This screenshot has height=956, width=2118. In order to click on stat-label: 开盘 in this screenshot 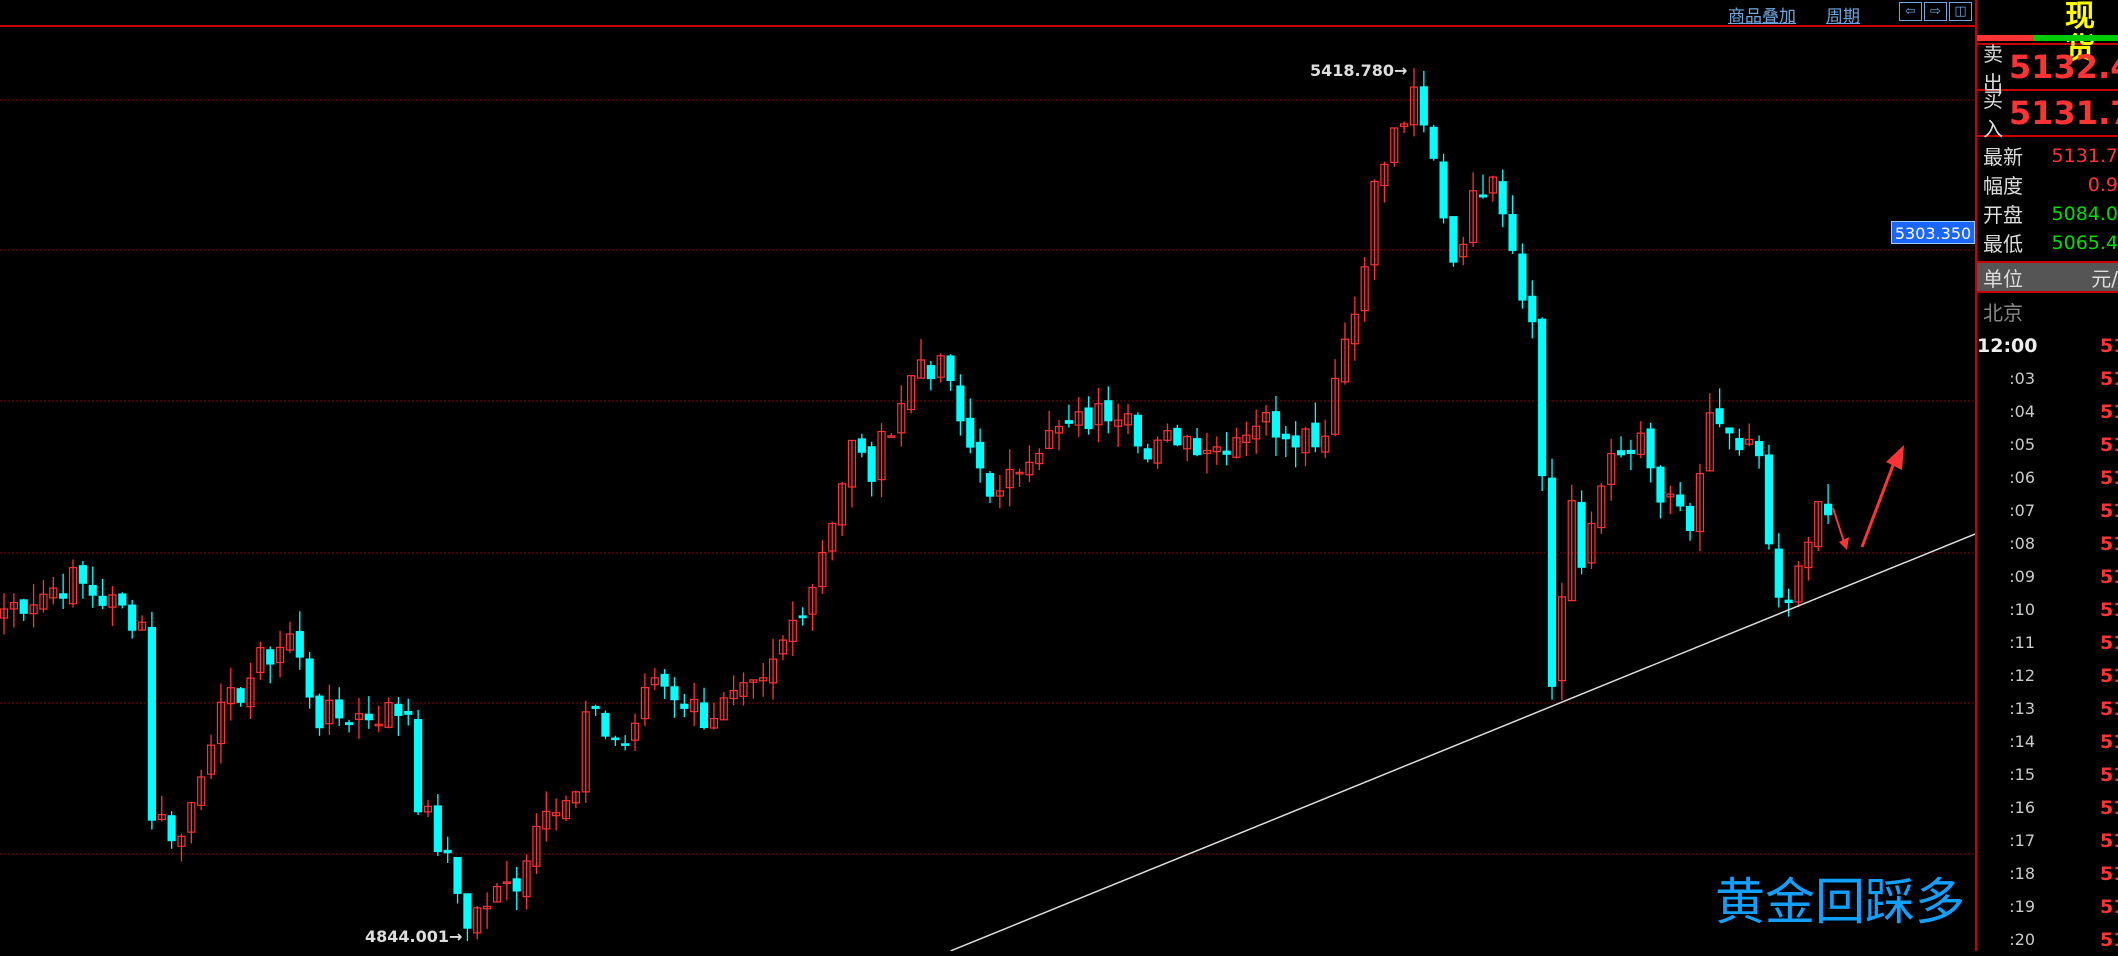, I will do `click(2003, 215)`.